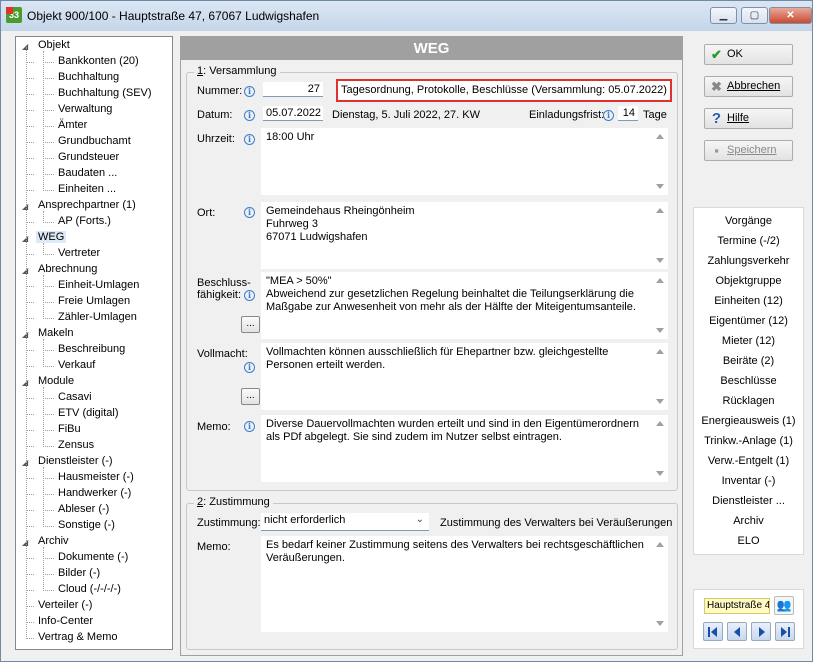 Image resolution: width=813 pixels, height=662 pixels. What do you see at coordinates (79, 253) in the screenshot?
I see `tree-item: Vertreter` at bounding box center [79, 253].